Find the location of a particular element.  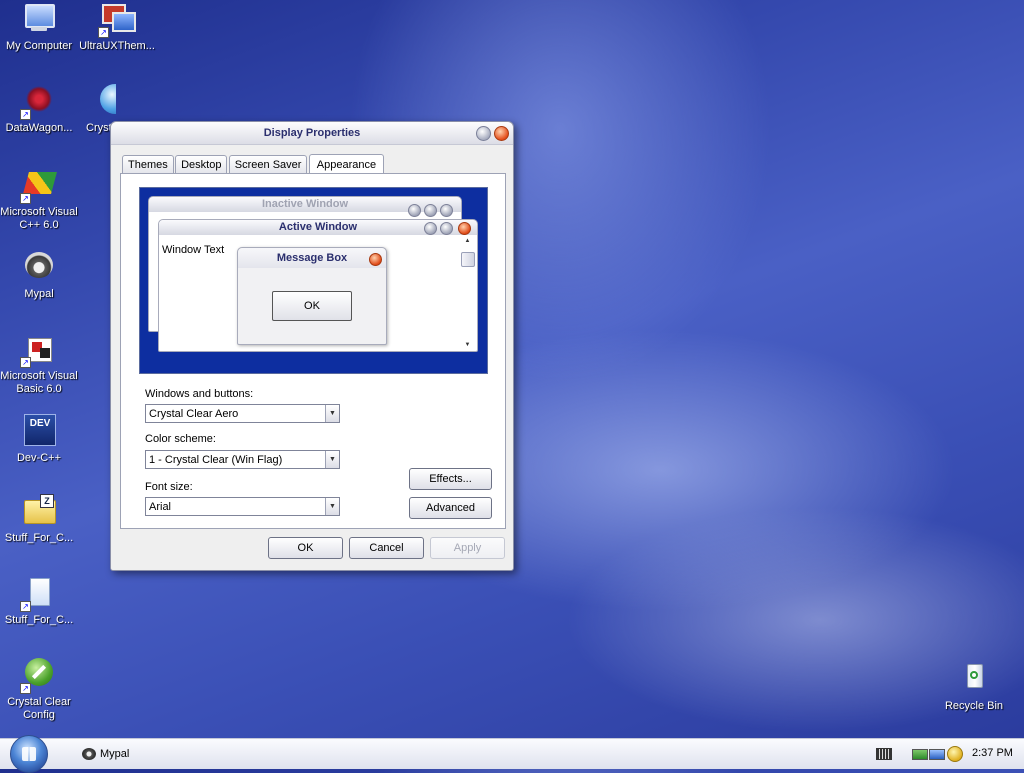

minimize-button is located at coordinates (483, 133).